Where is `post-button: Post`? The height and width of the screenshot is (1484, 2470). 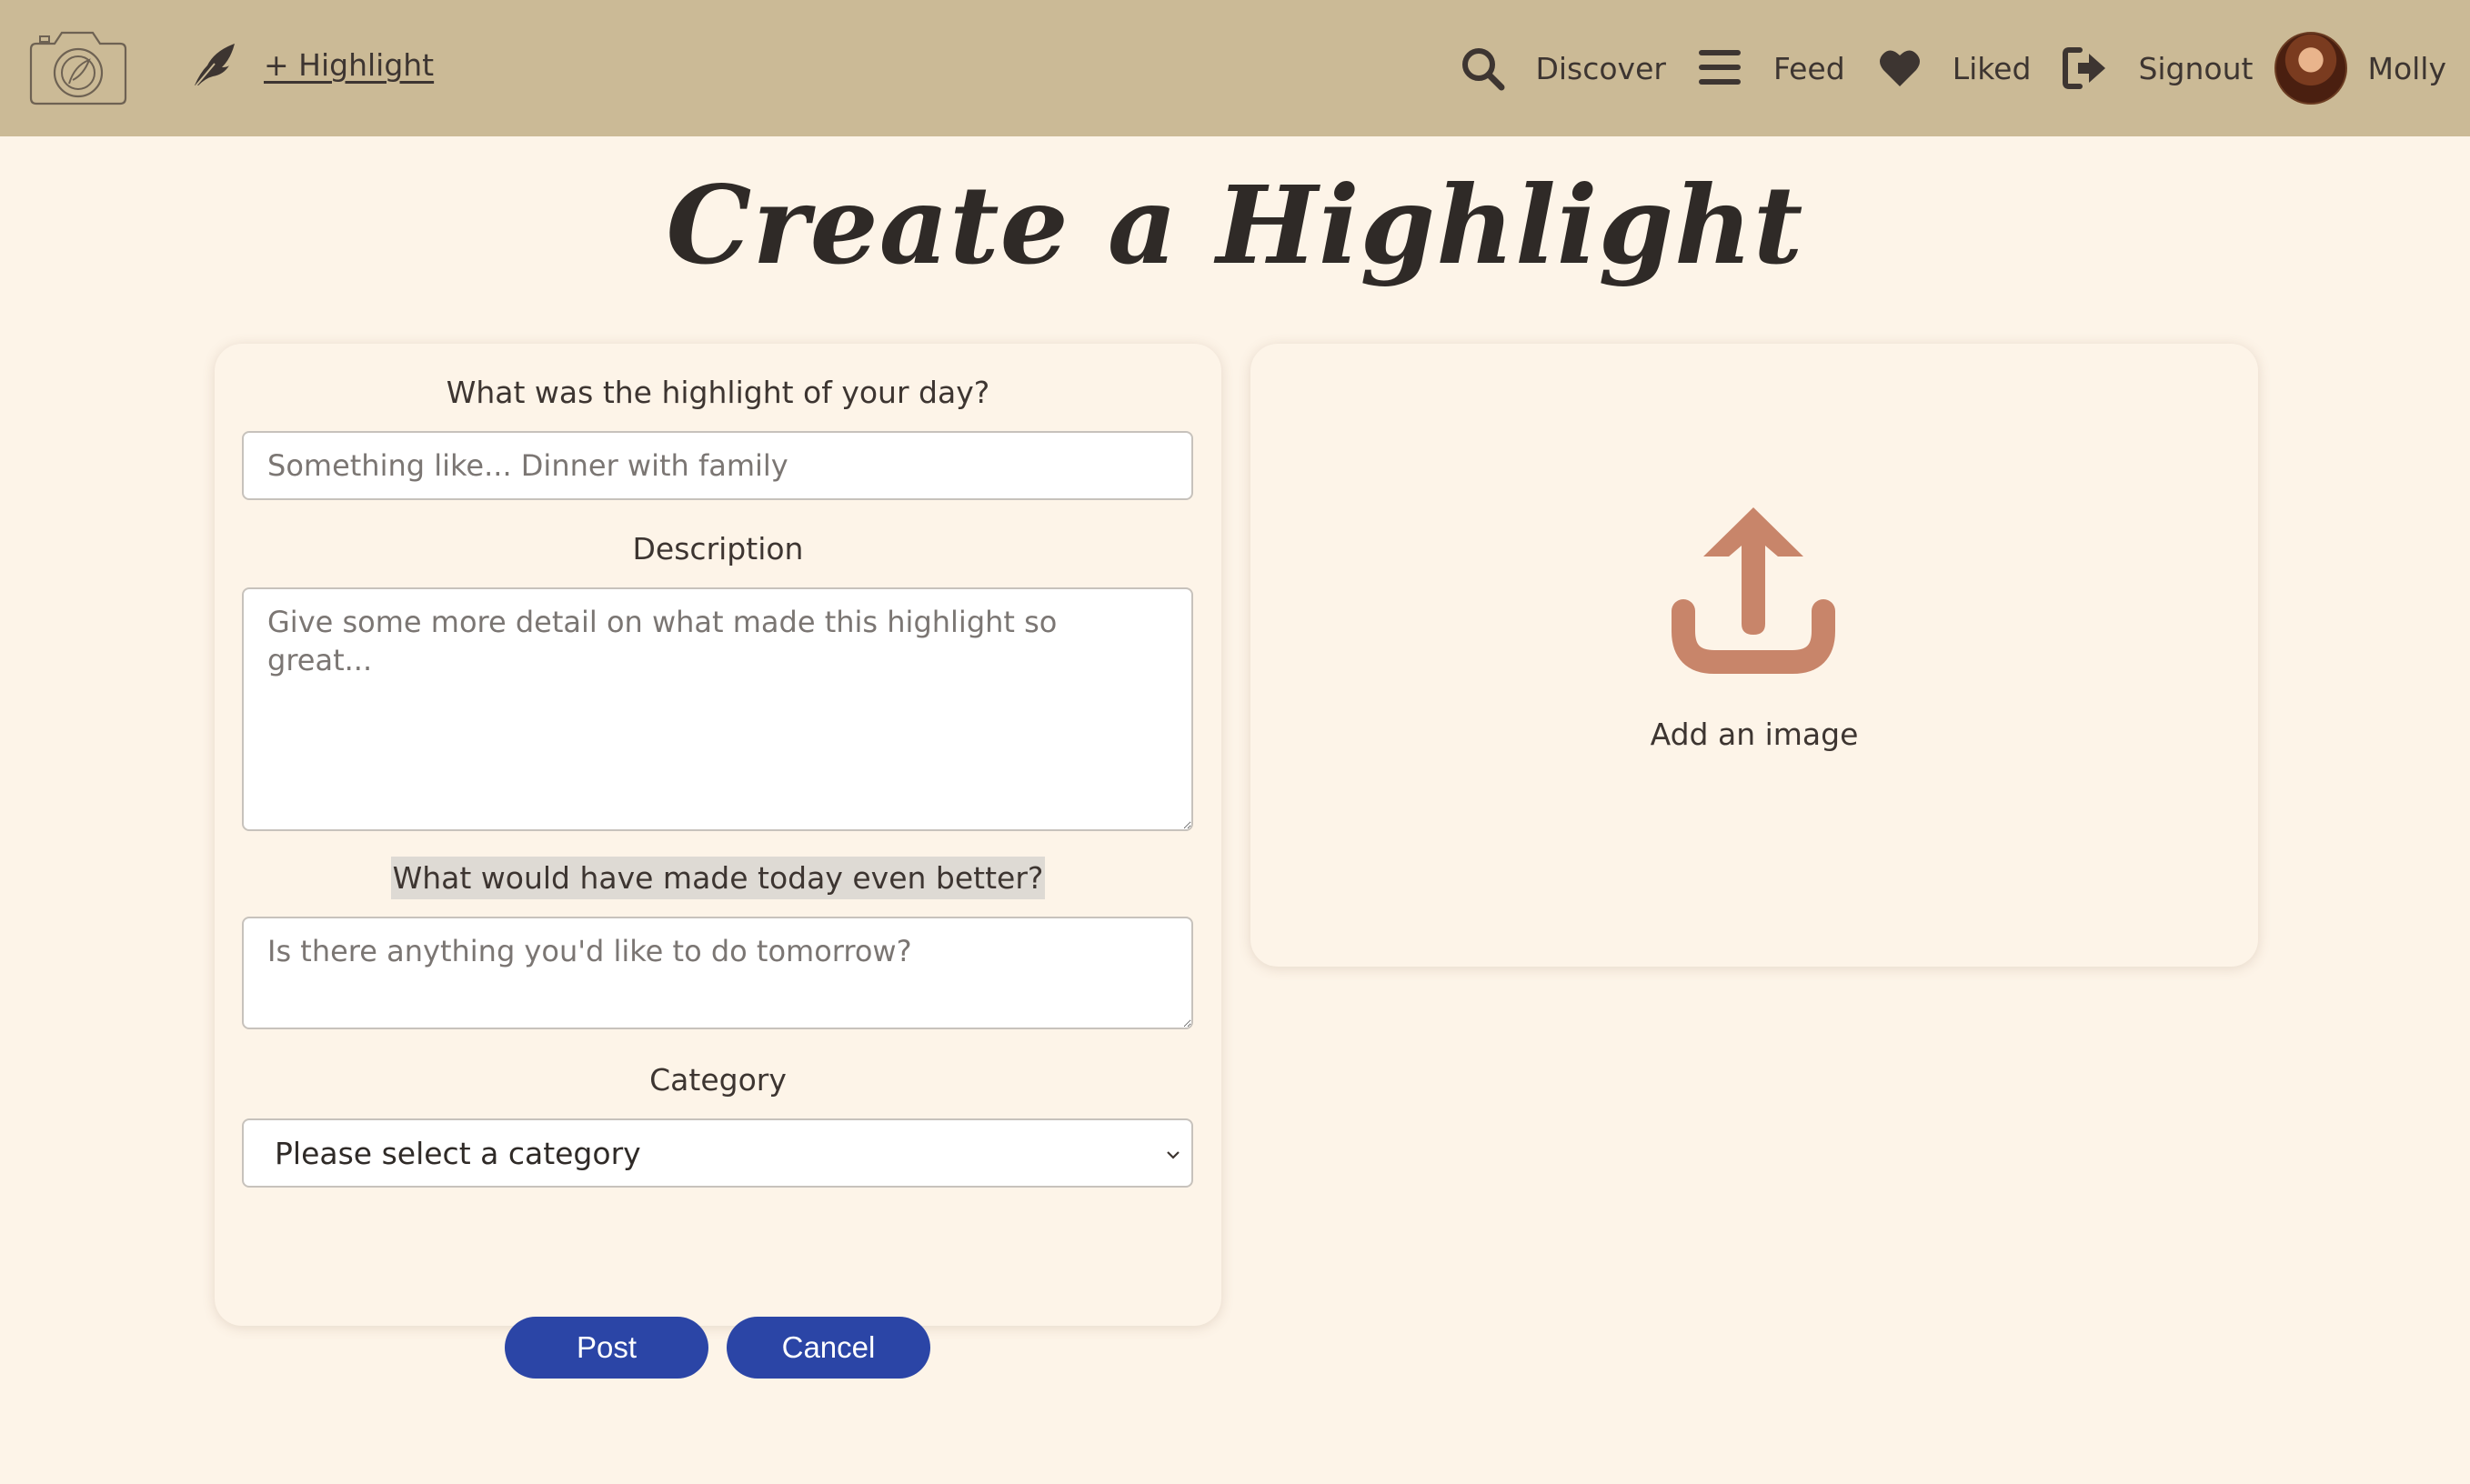
post-button: Post is located at coordinates (606, 1348).